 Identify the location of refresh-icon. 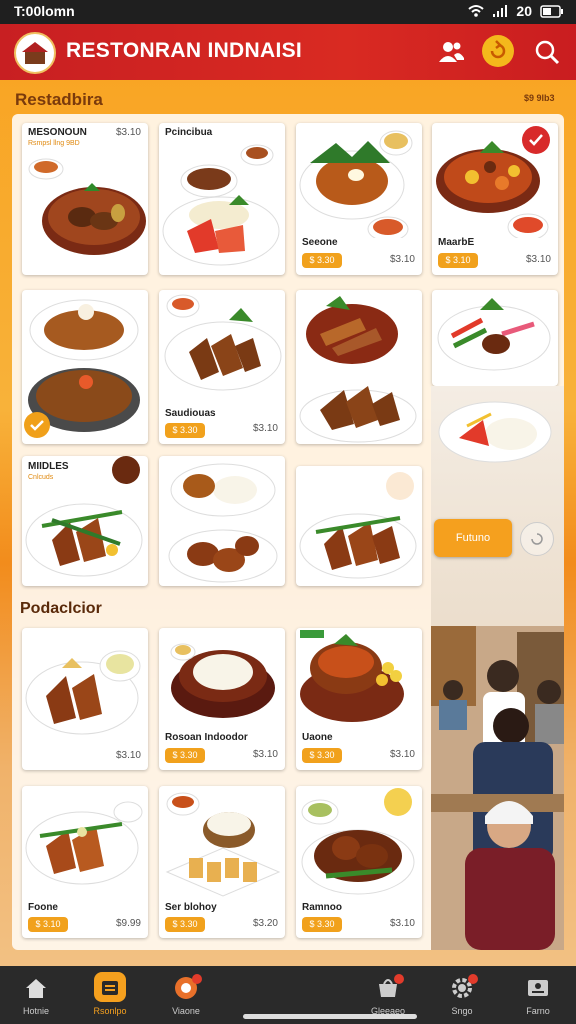
(537, 539).